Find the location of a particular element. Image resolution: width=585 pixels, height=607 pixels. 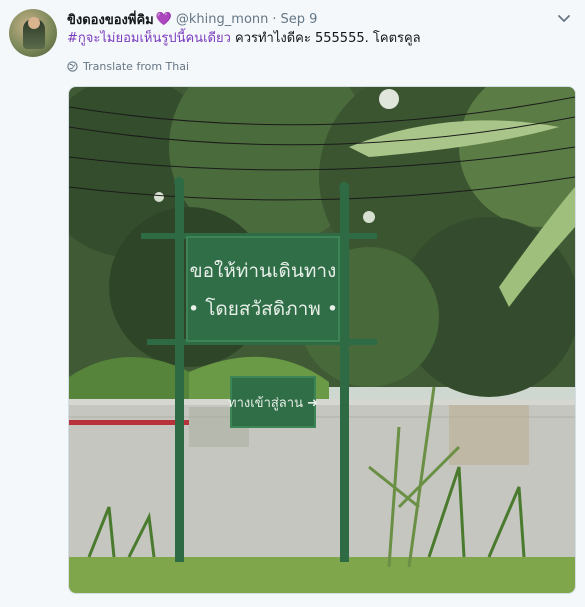

tweet-date: Sep 9 is located at coordinates (299, 19).